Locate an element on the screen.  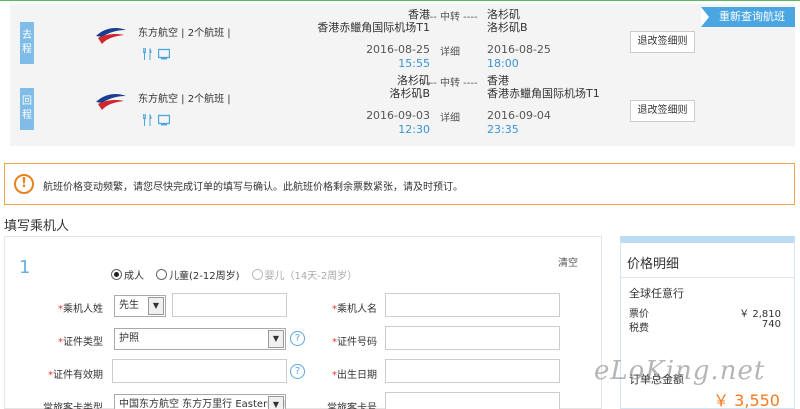
exclamation-icon: ! is located at coordinates (24, 184).